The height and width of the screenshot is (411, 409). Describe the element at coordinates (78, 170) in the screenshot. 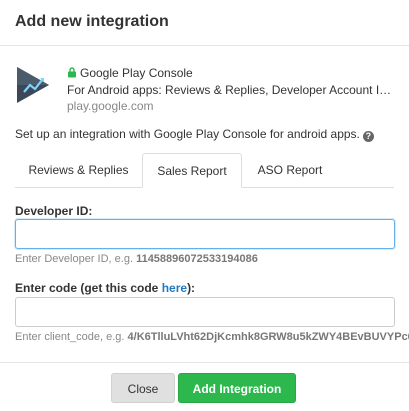

I see `tab-reviews-replies: Reviews & Replies` at that location.